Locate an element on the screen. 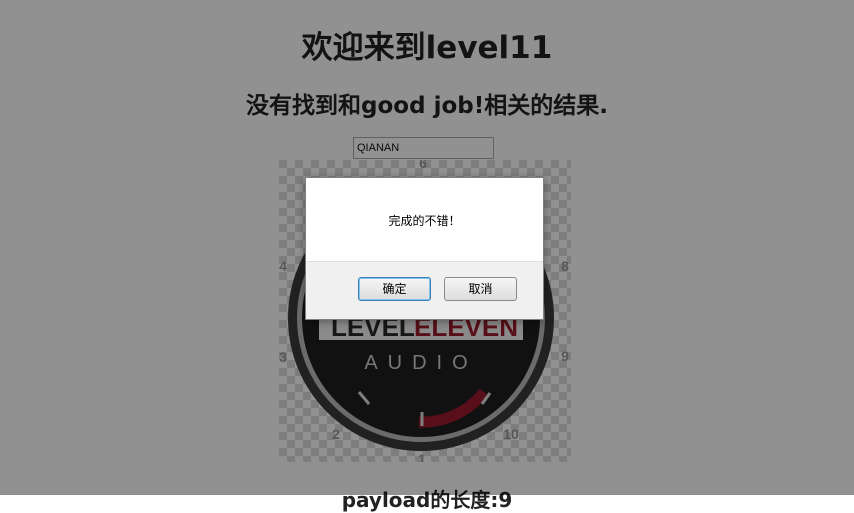  ok-button: 确定 is located at coordinates (394, 289).